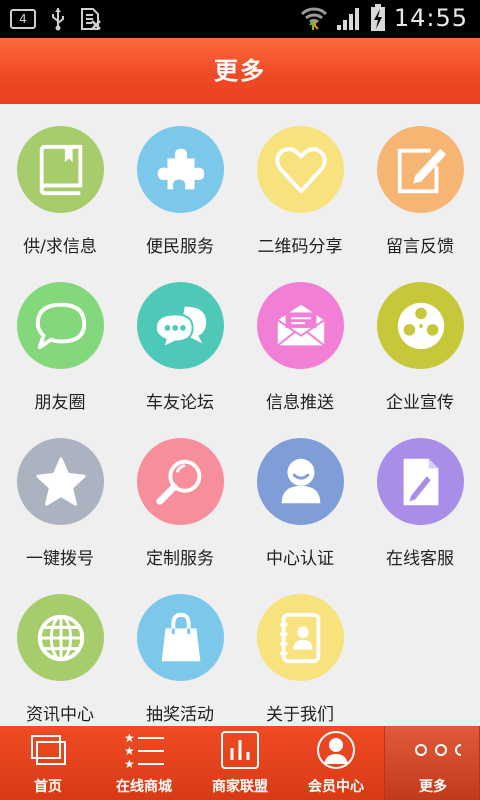  I want to click on bar-chart-icon, so click(240, 750).